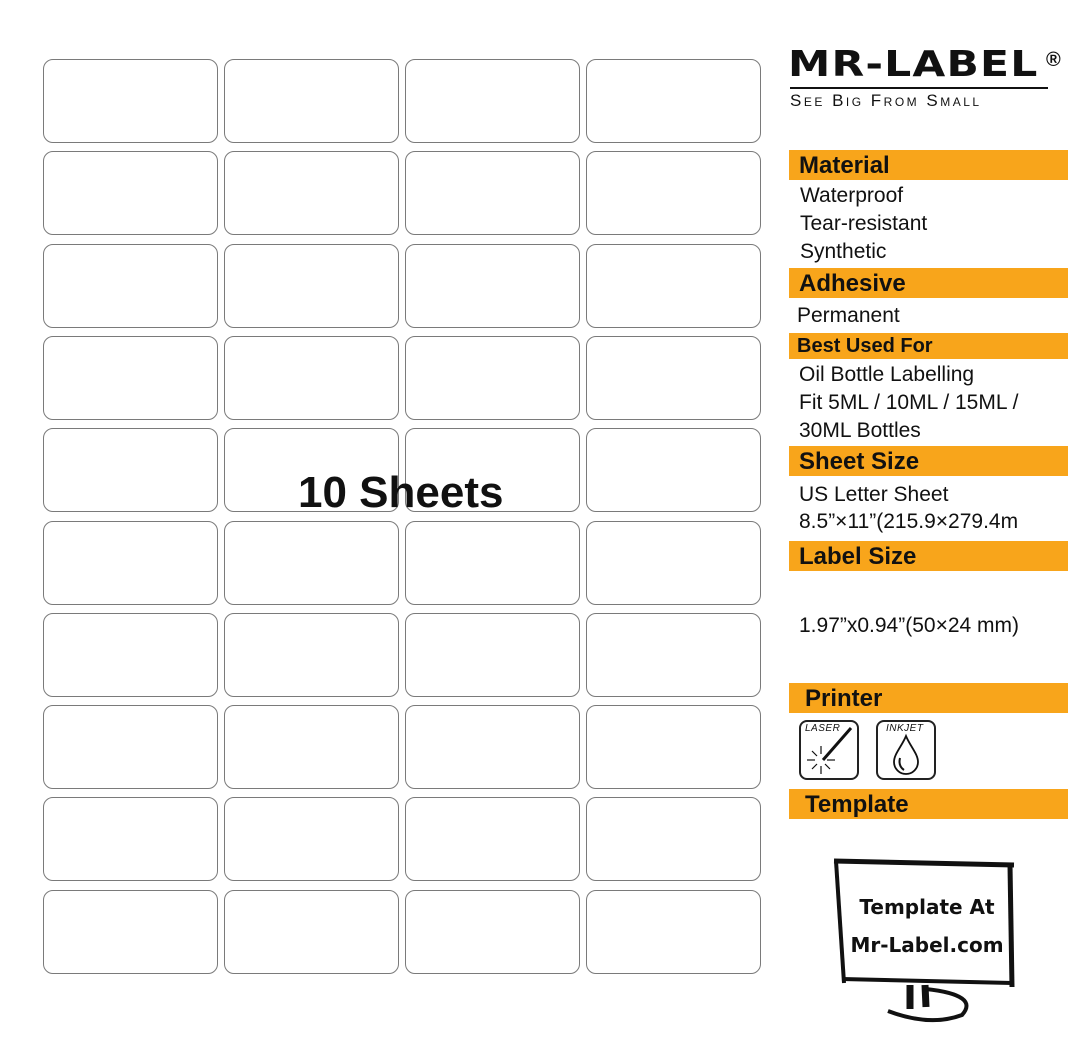 The height and width of the screenshot is (1041, 1068). Describe the element at coordinates (919, 88) in the screenshot. I see `logo-divider` at that location.